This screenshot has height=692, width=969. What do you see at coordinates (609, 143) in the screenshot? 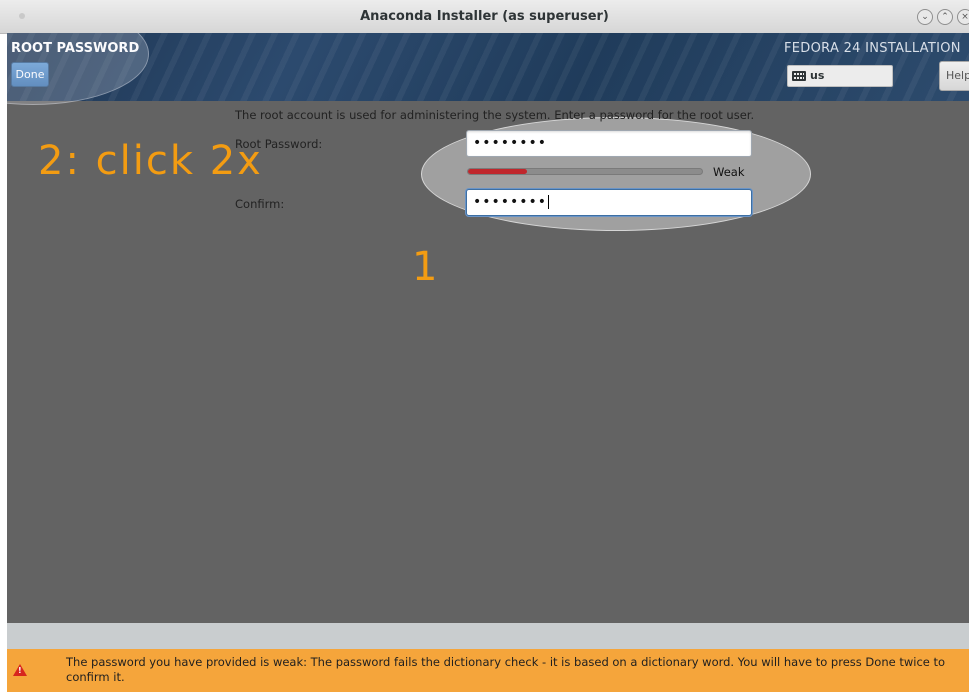
I see `root-password-input: ••••••••` at bounding box center [609, 143].